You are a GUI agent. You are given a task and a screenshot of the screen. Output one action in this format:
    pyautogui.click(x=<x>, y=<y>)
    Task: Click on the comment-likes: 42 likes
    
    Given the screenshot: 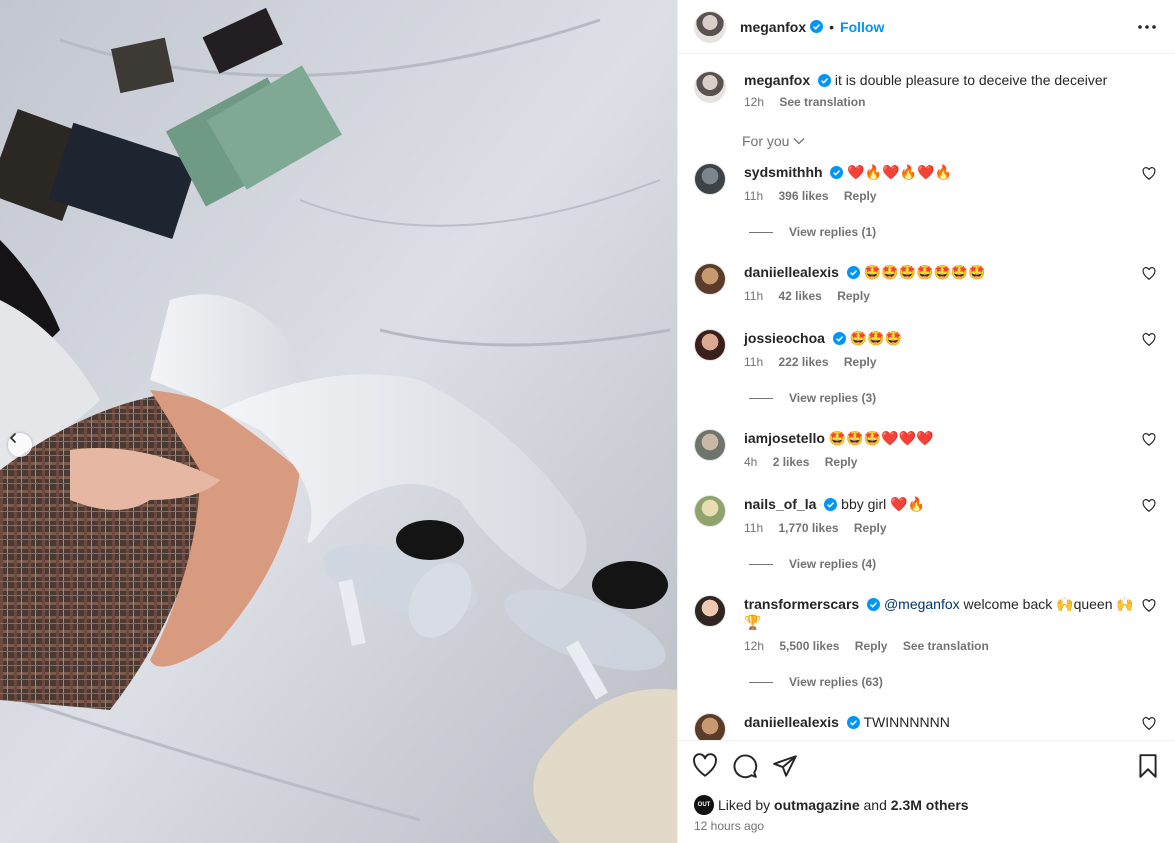 What is the action you would take?
    pyautogui.click(x=799, y=296)
    